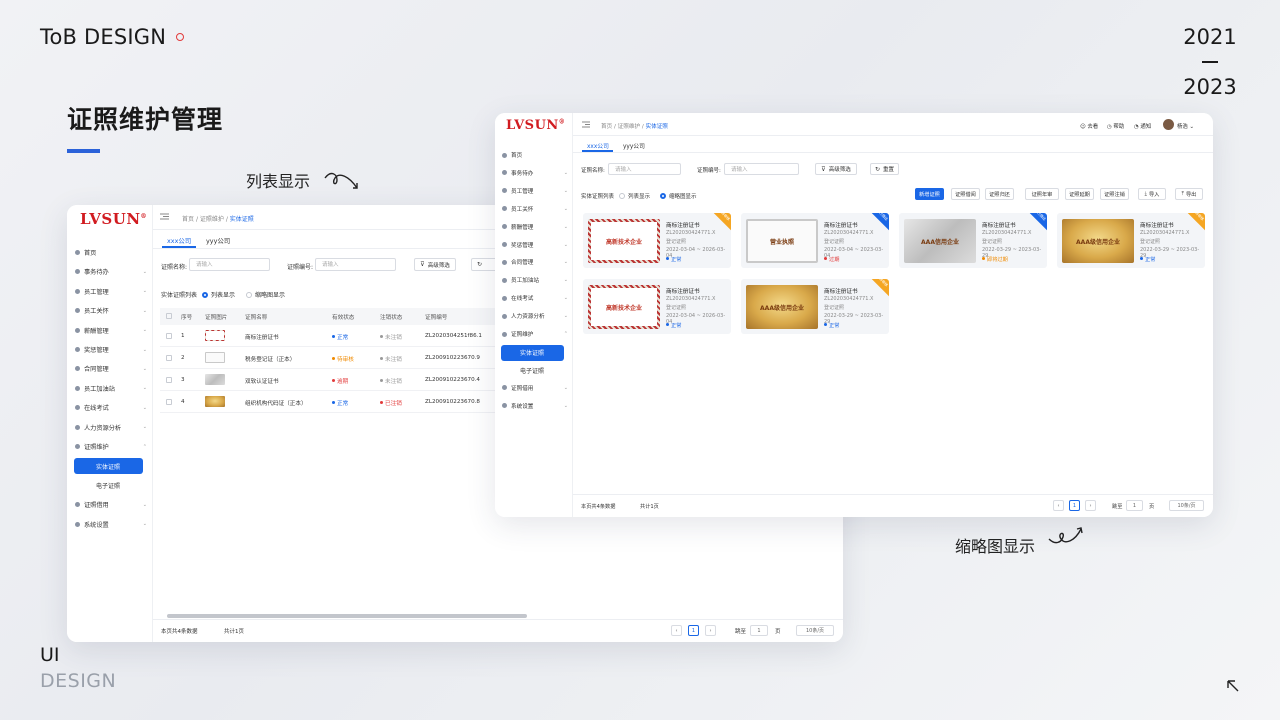 The image size is (1280, 720). I want to click on action-import-button: ⤓ 导入, so click(1152, 194).